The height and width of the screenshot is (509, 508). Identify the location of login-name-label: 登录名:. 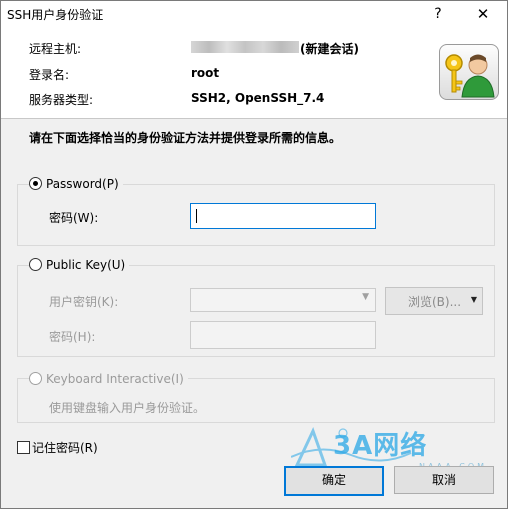
(49, 75).